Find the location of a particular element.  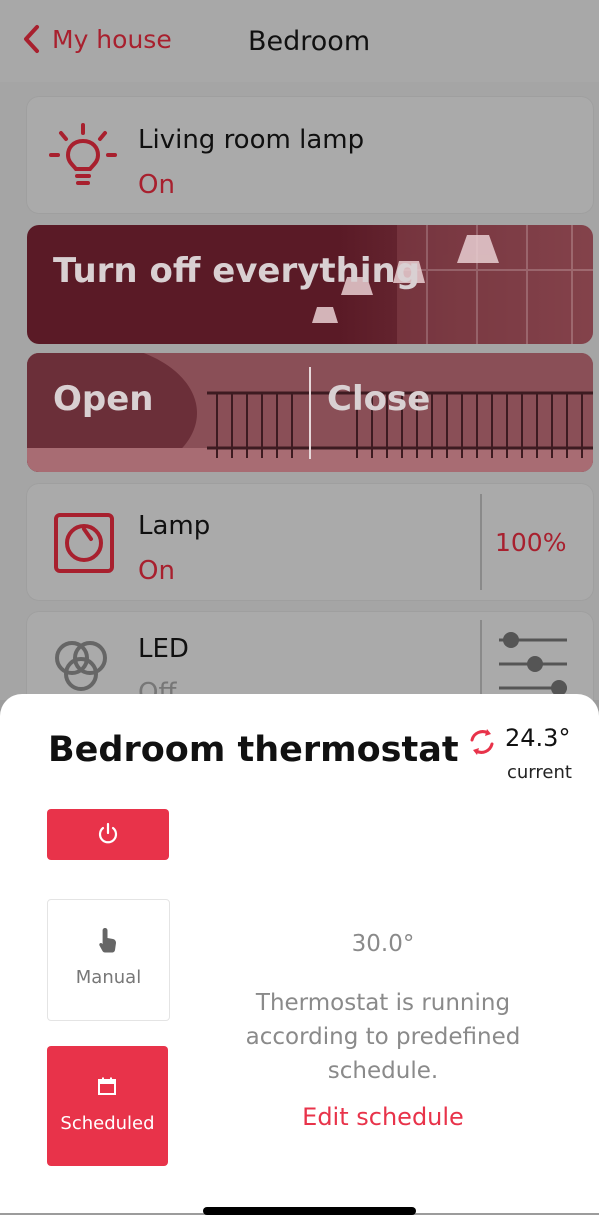

top-bar: My house Bedroom is located at coordinates (299, 41).